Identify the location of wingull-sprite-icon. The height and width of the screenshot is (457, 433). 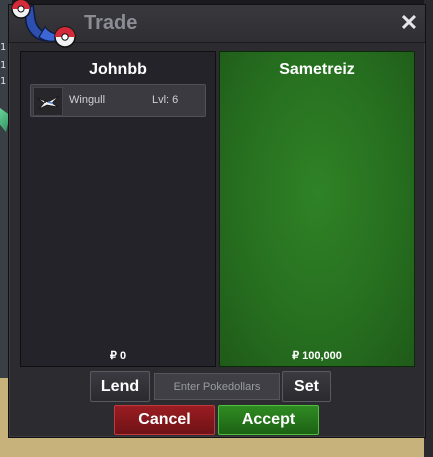
(48, 101).